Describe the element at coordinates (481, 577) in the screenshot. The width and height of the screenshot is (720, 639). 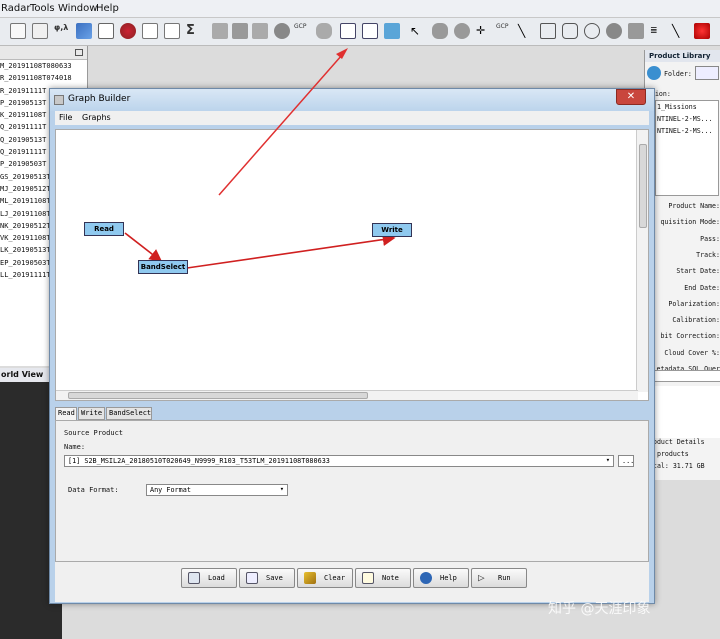
I see `play-icon: ▷` at that location.